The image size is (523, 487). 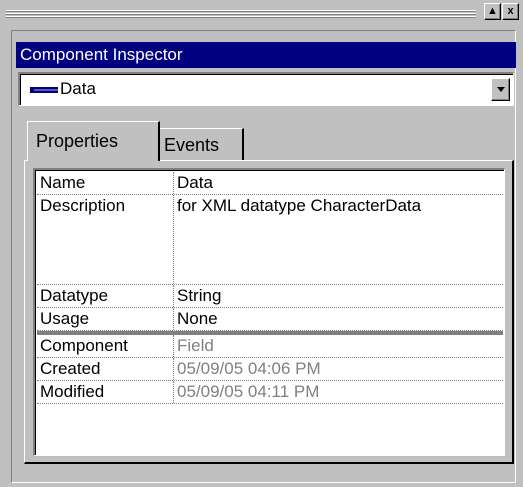 What do you see at coordinates (105, 319) in the screenshot?
I see `property-label: Usage` at bounding box center [105, 319].